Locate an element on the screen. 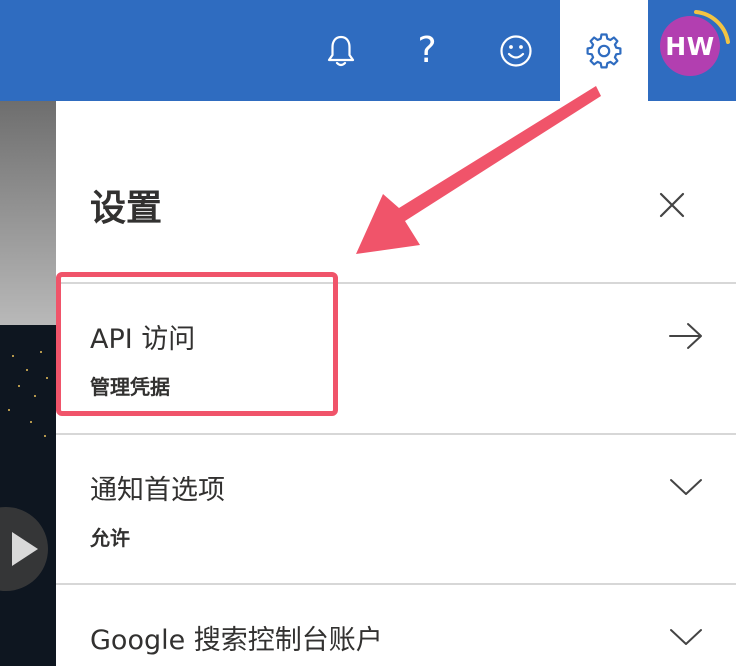 Image resolution: width=736 pixels, height=666 pixels. annotation-arrow is located at coordinates (478, 170).